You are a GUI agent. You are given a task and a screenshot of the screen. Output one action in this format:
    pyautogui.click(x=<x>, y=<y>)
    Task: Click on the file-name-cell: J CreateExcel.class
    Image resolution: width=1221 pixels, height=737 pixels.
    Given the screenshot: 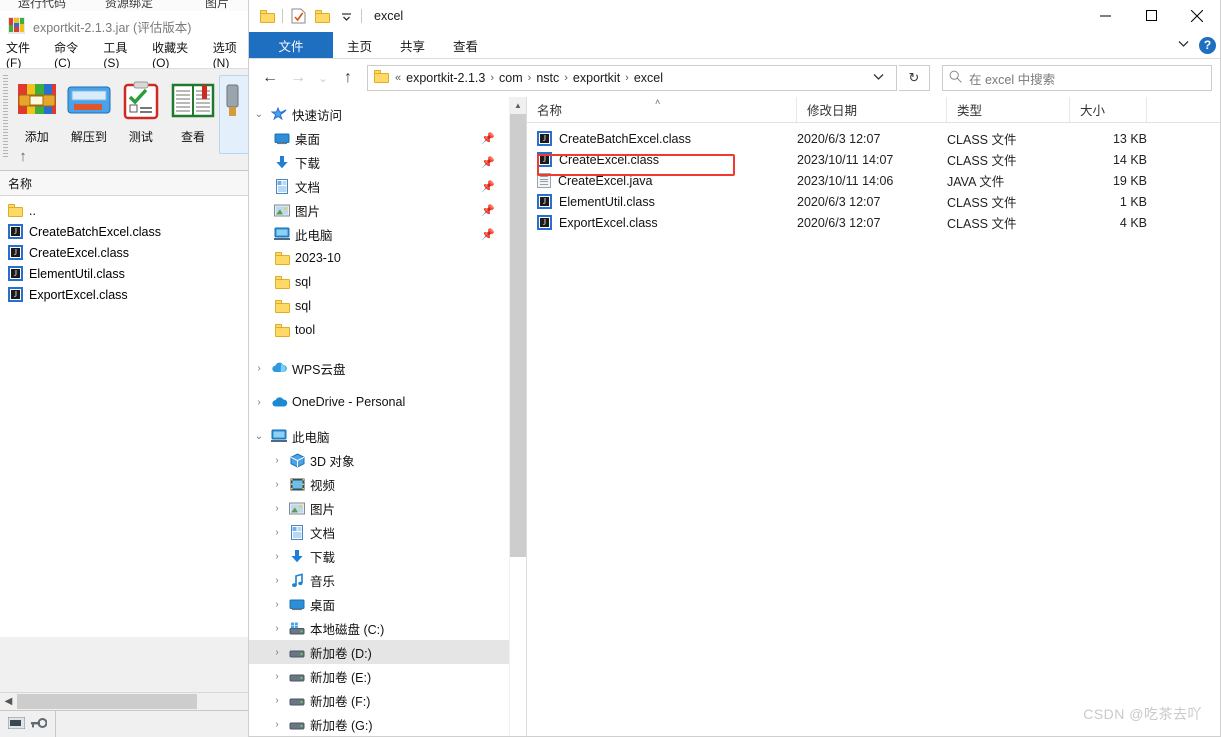 What is the action you would take?
    pyautogui.click(x=662, y=159)
    